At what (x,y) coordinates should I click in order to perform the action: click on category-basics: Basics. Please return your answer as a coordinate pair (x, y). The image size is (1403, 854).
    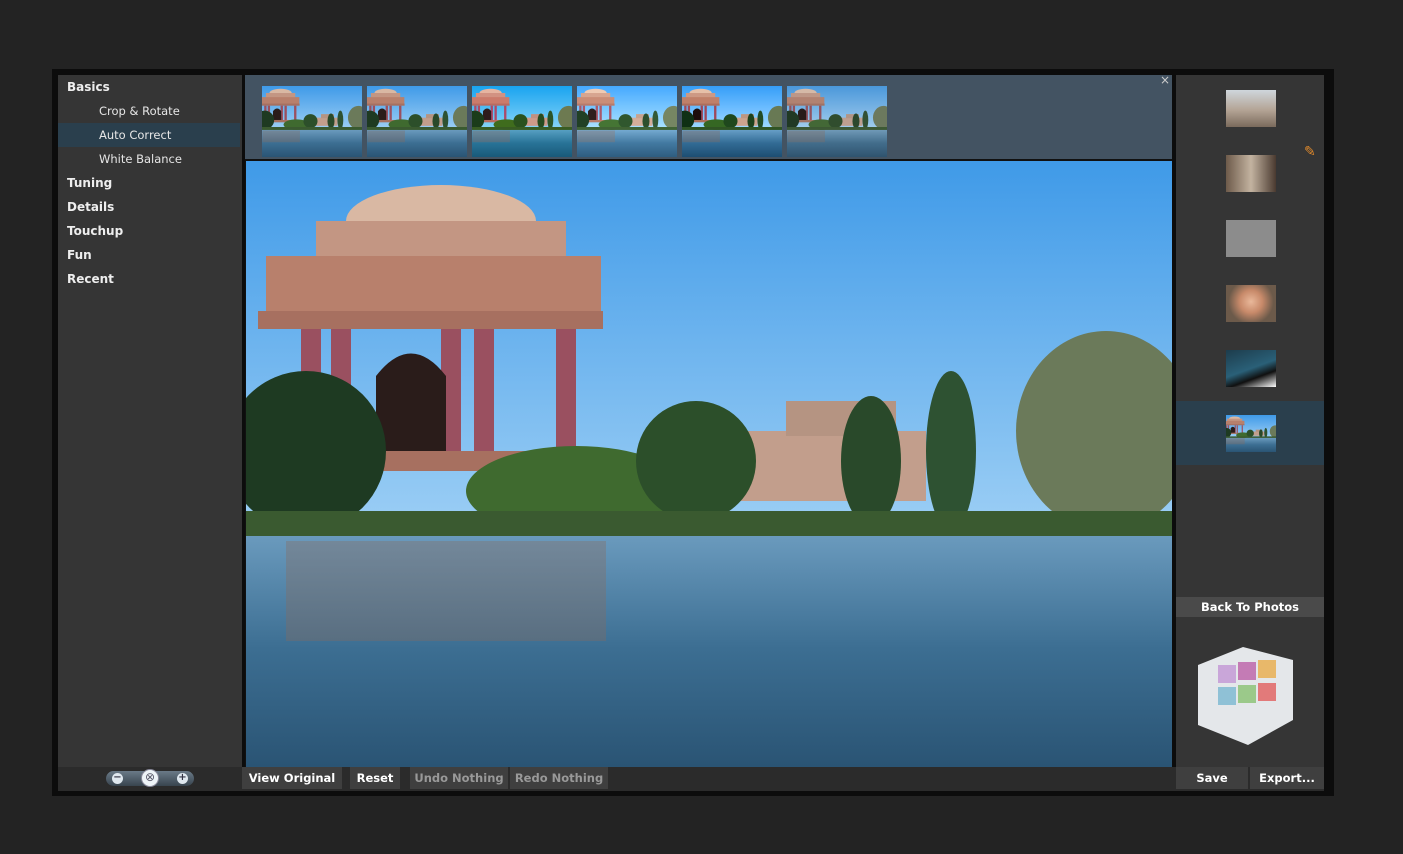
    Looking at the image, I should click on (88, 87).